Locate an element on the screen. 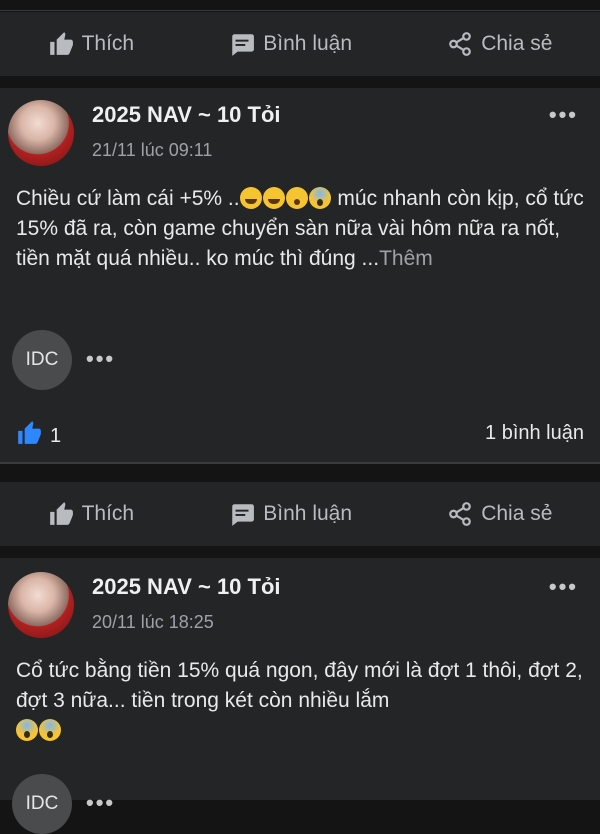 The height and width of the screenshot is (834, 600). action-bar-previous-post: Thích Bình luận Chia sẻ is located at coordinates (300, 44).